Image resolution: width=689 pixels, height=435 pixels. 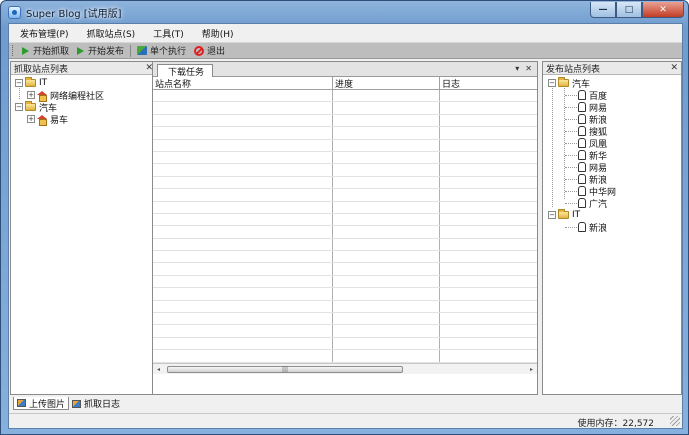 I want to click on column-header-log: 日志, so click(x=488, y=83).